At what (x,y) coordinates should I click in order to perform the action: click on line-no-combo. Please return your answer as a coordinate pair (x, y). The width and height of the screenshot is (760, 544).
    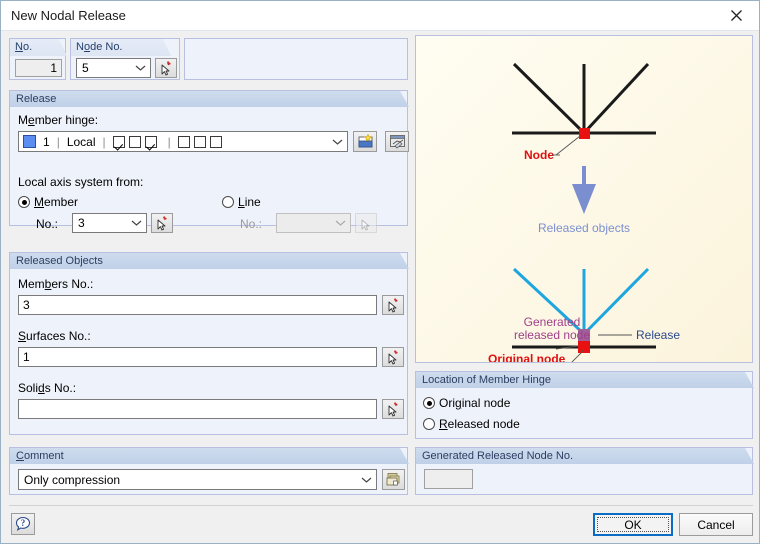
    Looking at the image, I should click on (313, 223).